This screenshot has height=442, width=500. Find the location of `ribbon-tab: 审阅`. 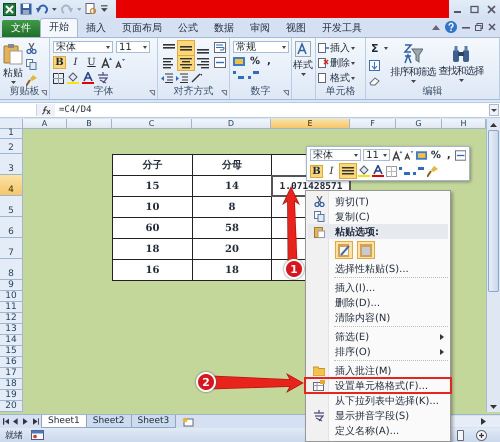

ribbon-tab: 审阅 is located at coordinates (260, 28).